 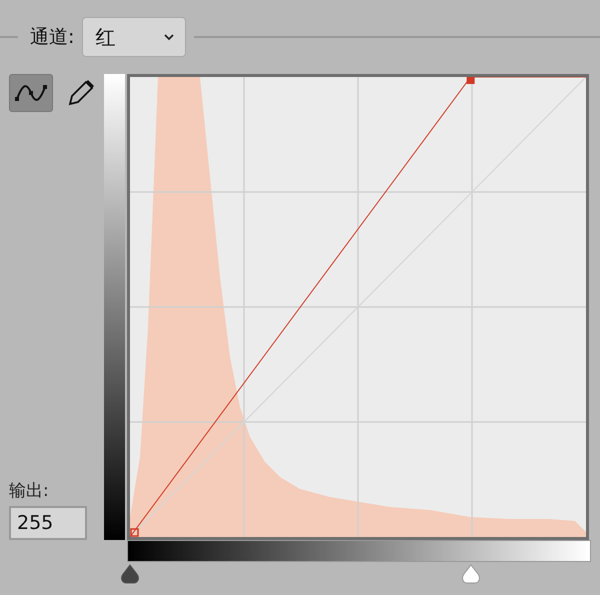 What do you see at coordinates (52, 37) in the screenshot?
I see `channel-label: 通道:` at bounding box center [52, 37].